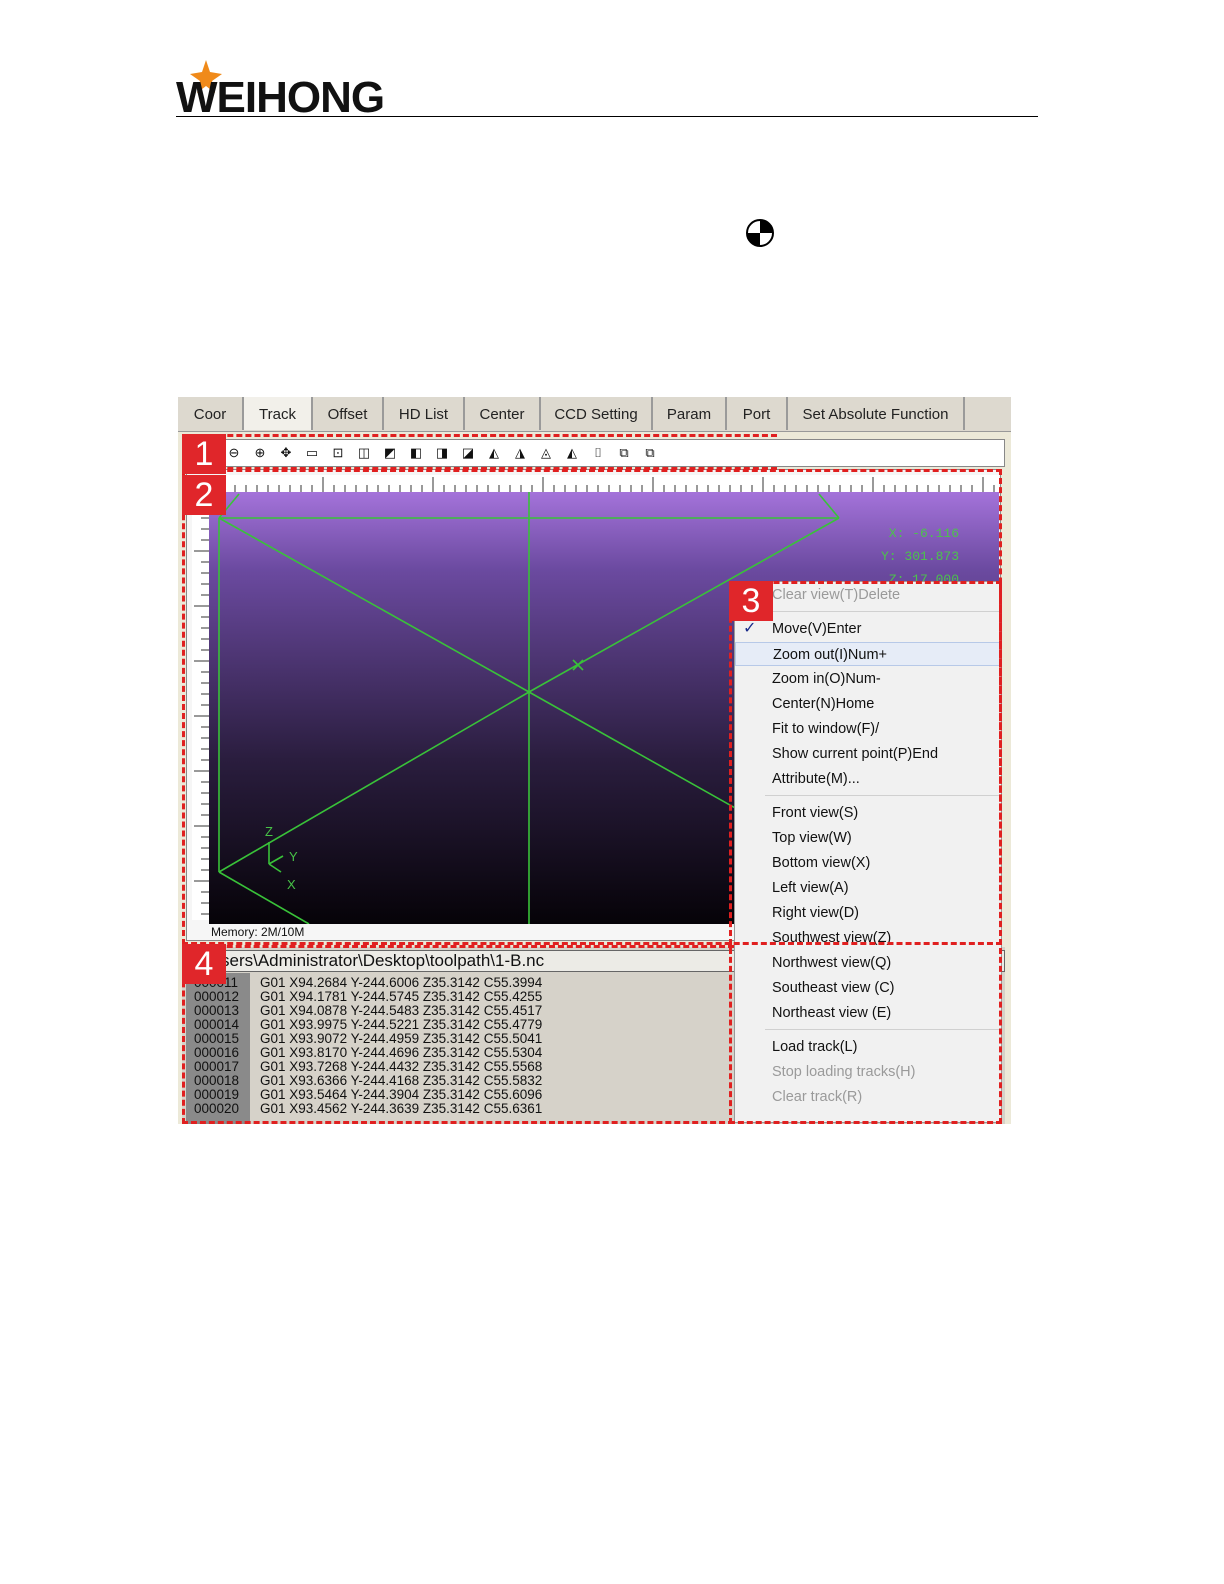 The height and width of the screenshot is (1584, 1224). I want to click on weihong-logo: WEIHONG, so click(280, 90).